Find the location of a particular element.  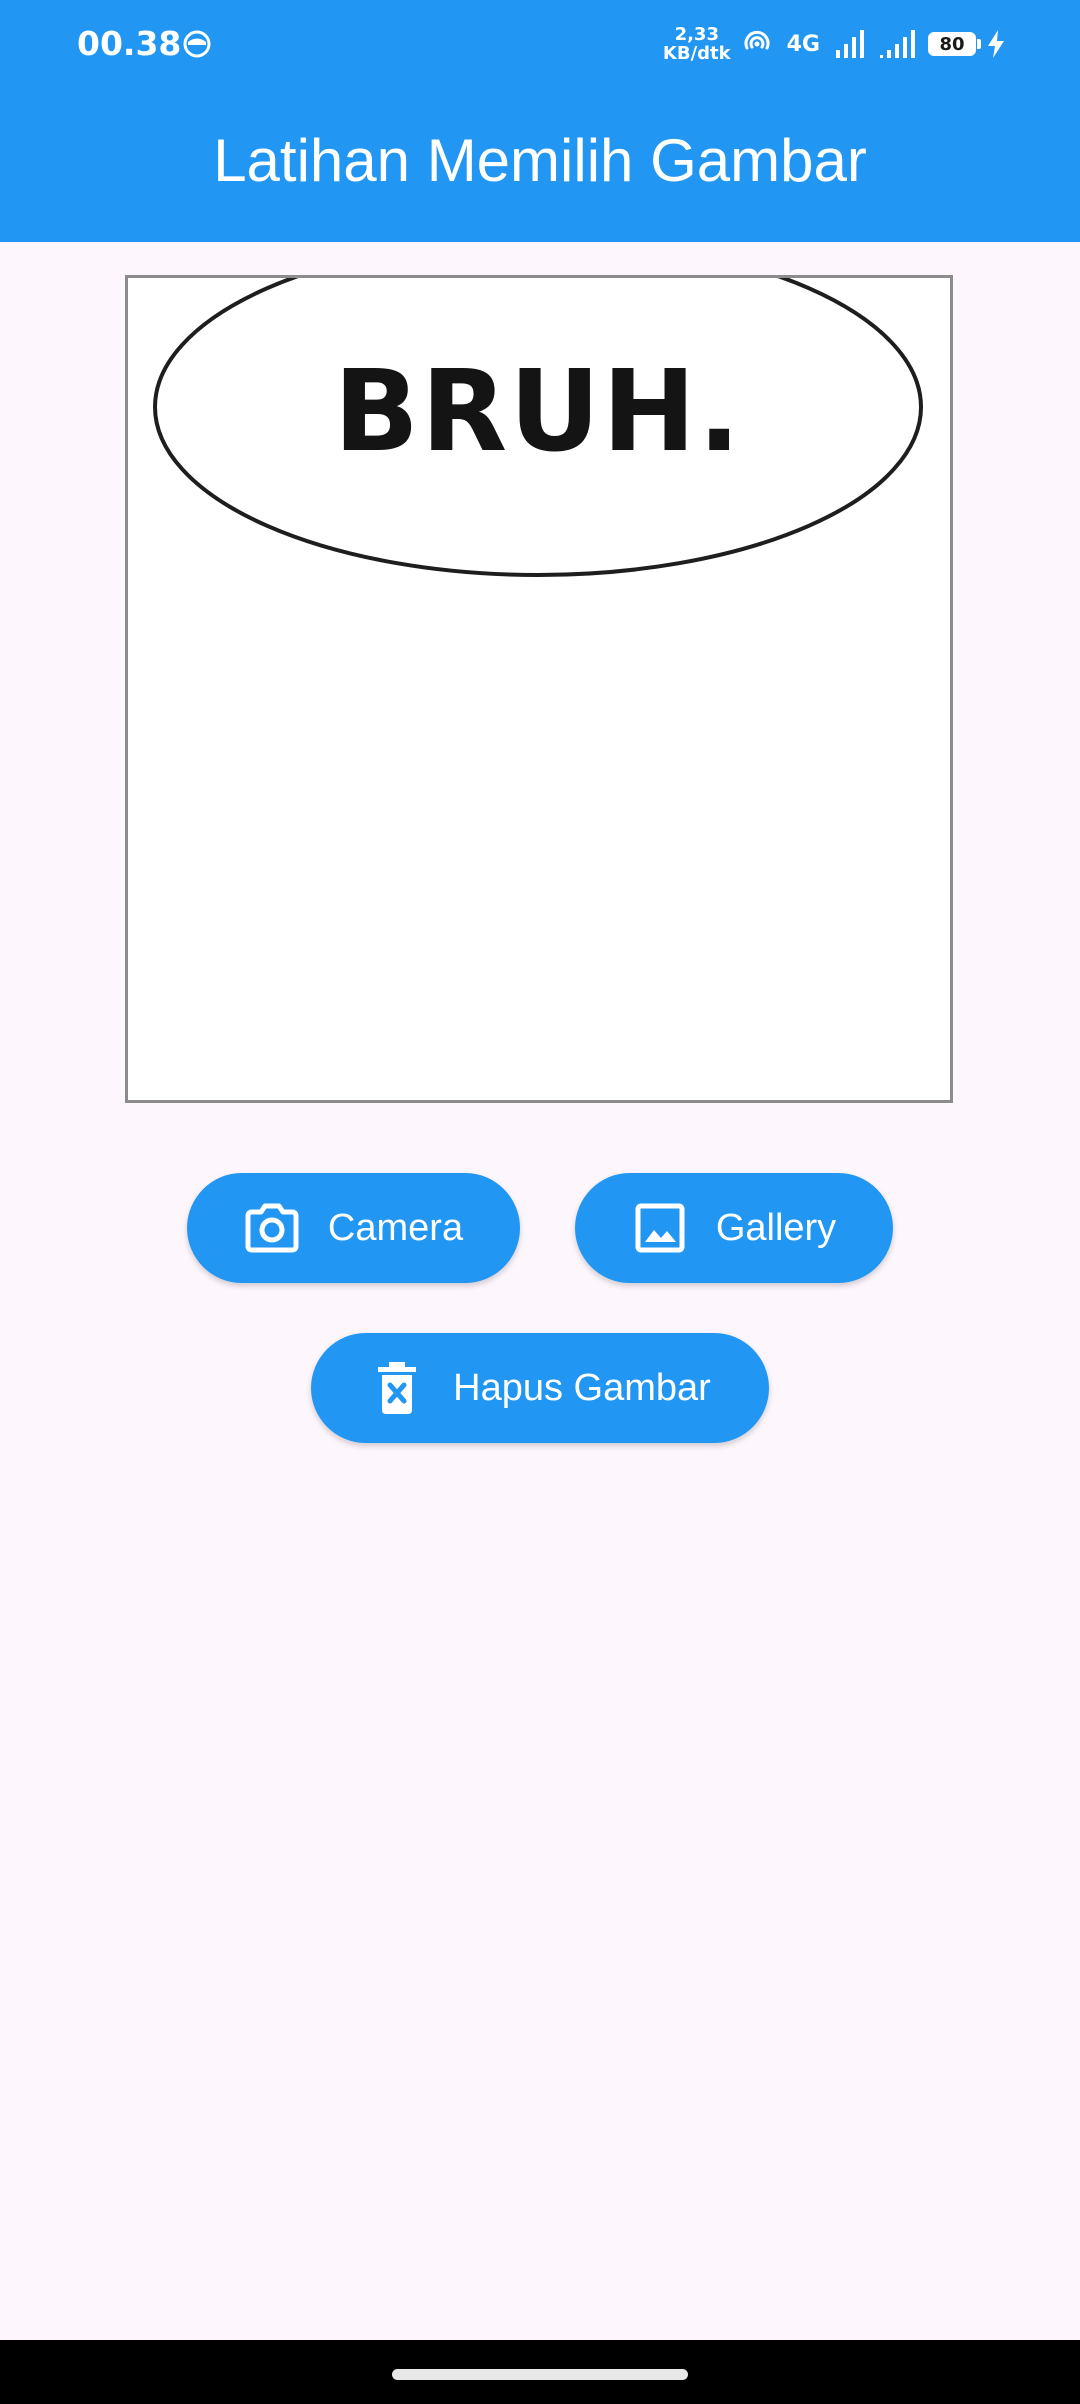

network-speed-value: 2,33 is located at coordinates (696, 34).